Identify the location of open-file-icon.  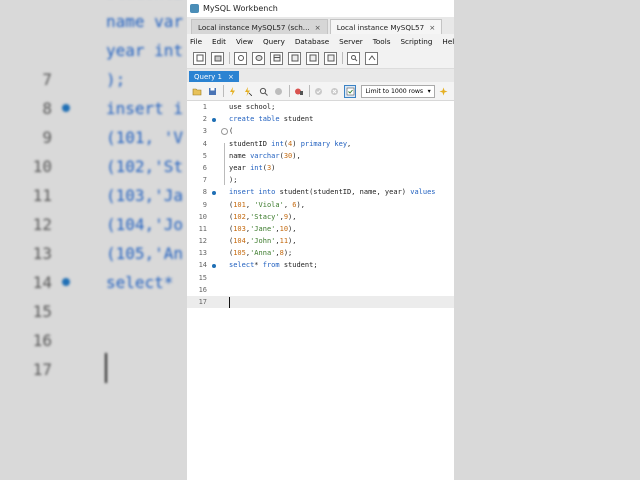
(197, 91).